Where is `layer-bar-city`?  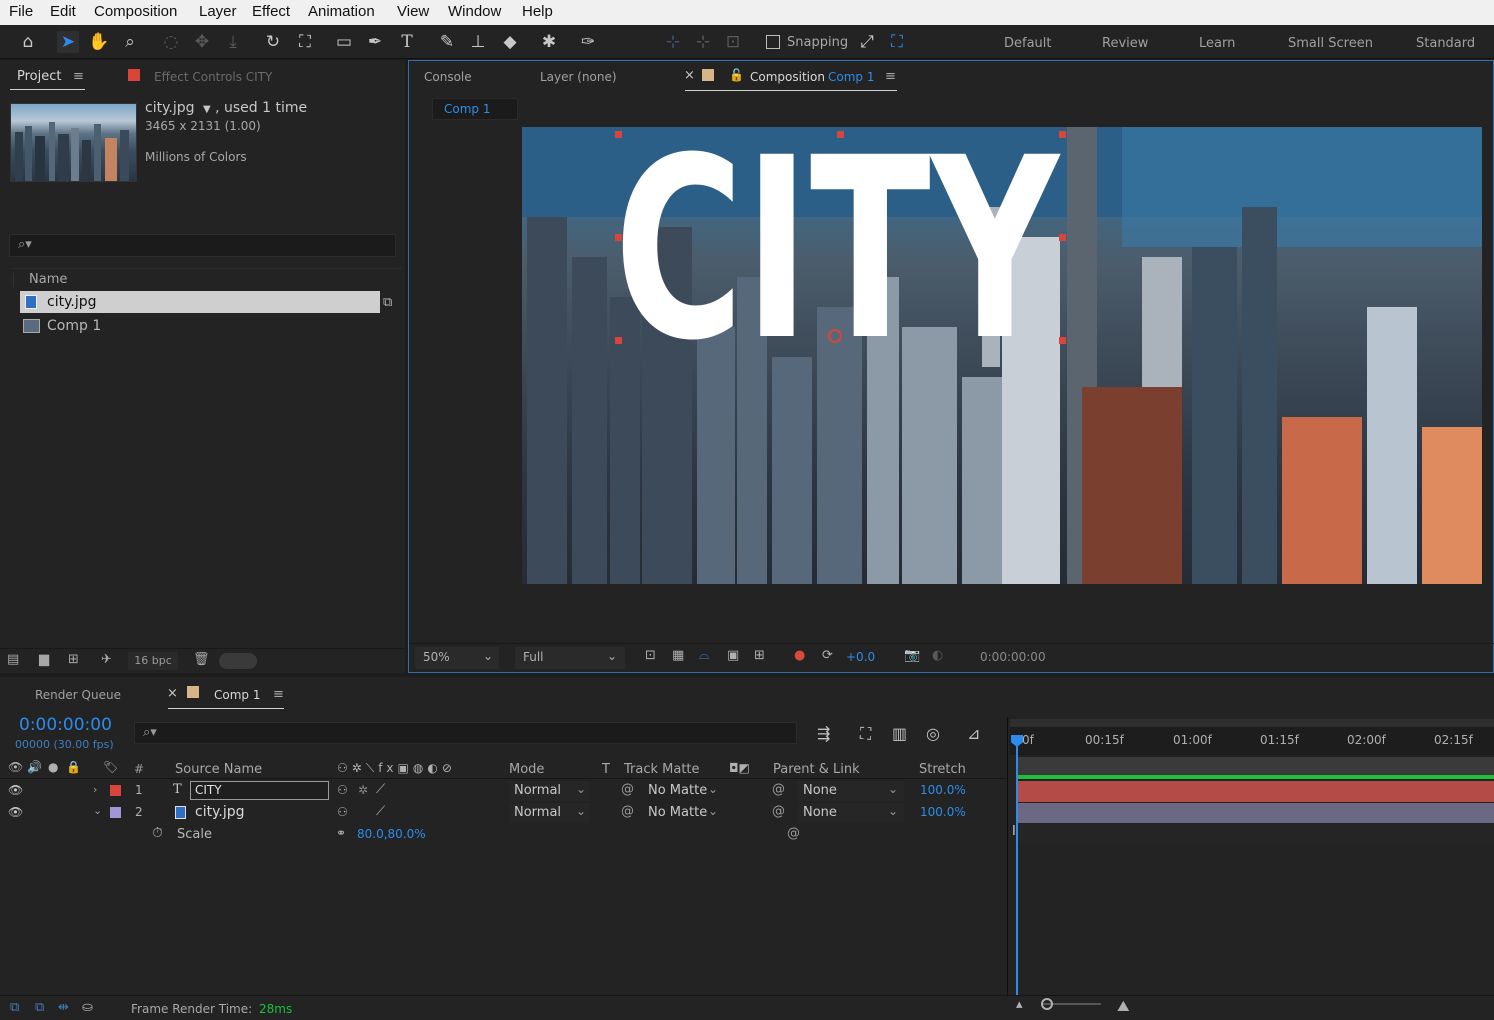
layer-bar-city is located at coordinates (1255, 791).